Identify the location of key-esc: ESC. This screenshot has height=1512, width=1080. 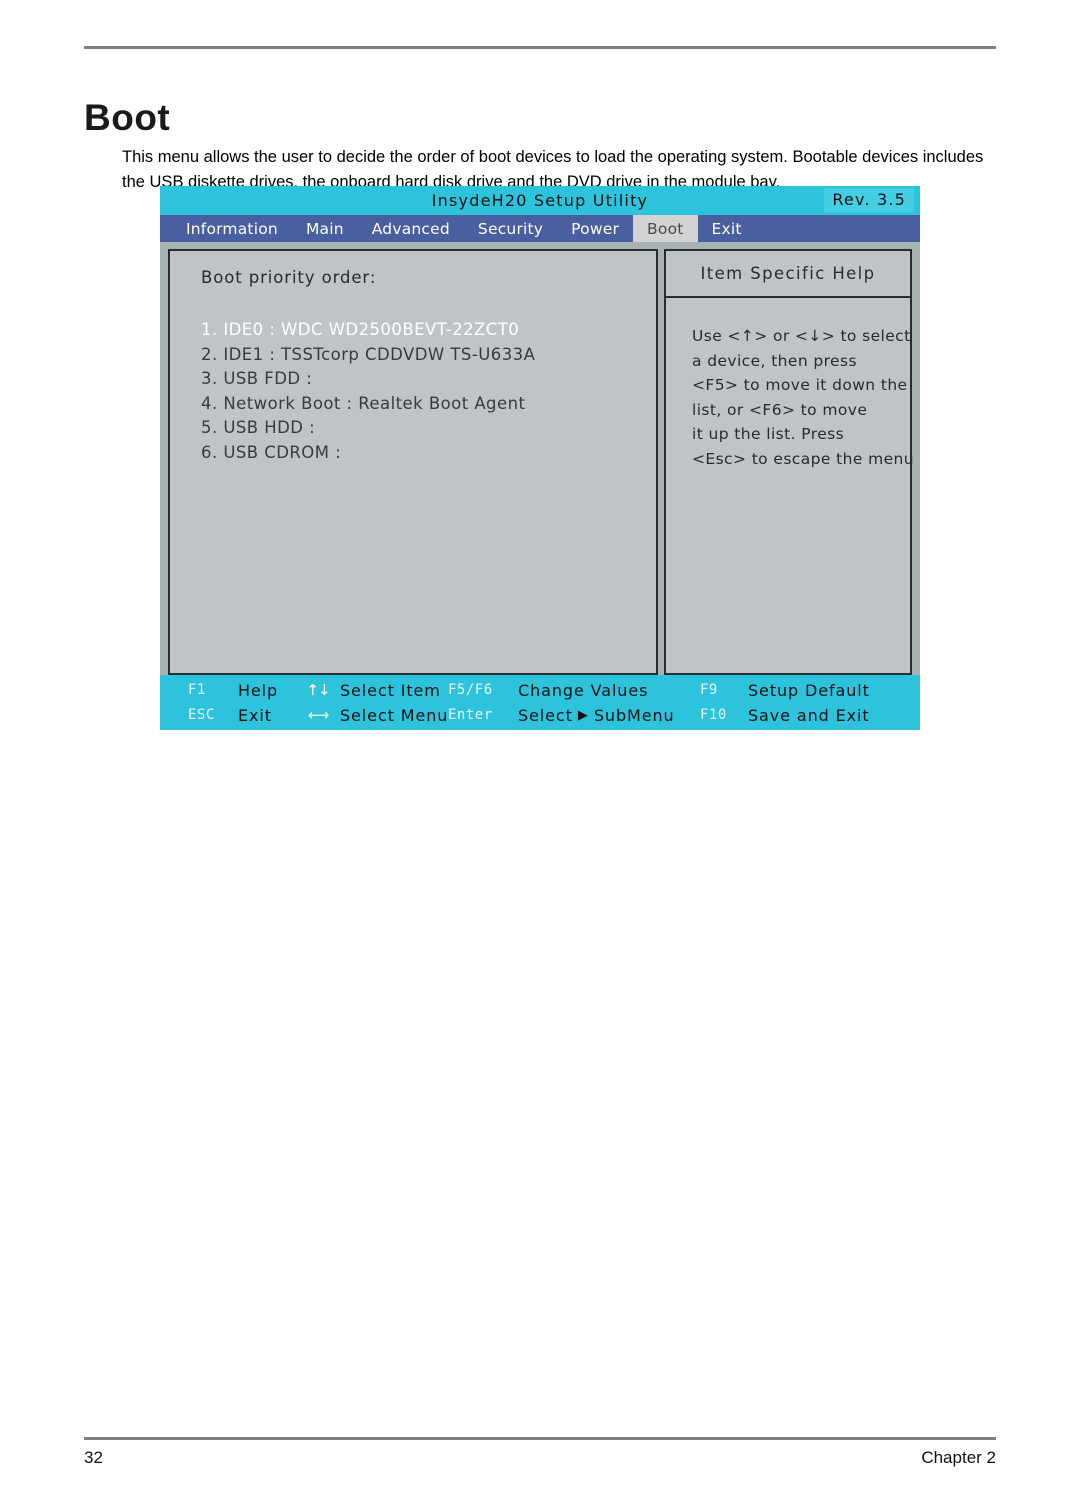
(211, 715).